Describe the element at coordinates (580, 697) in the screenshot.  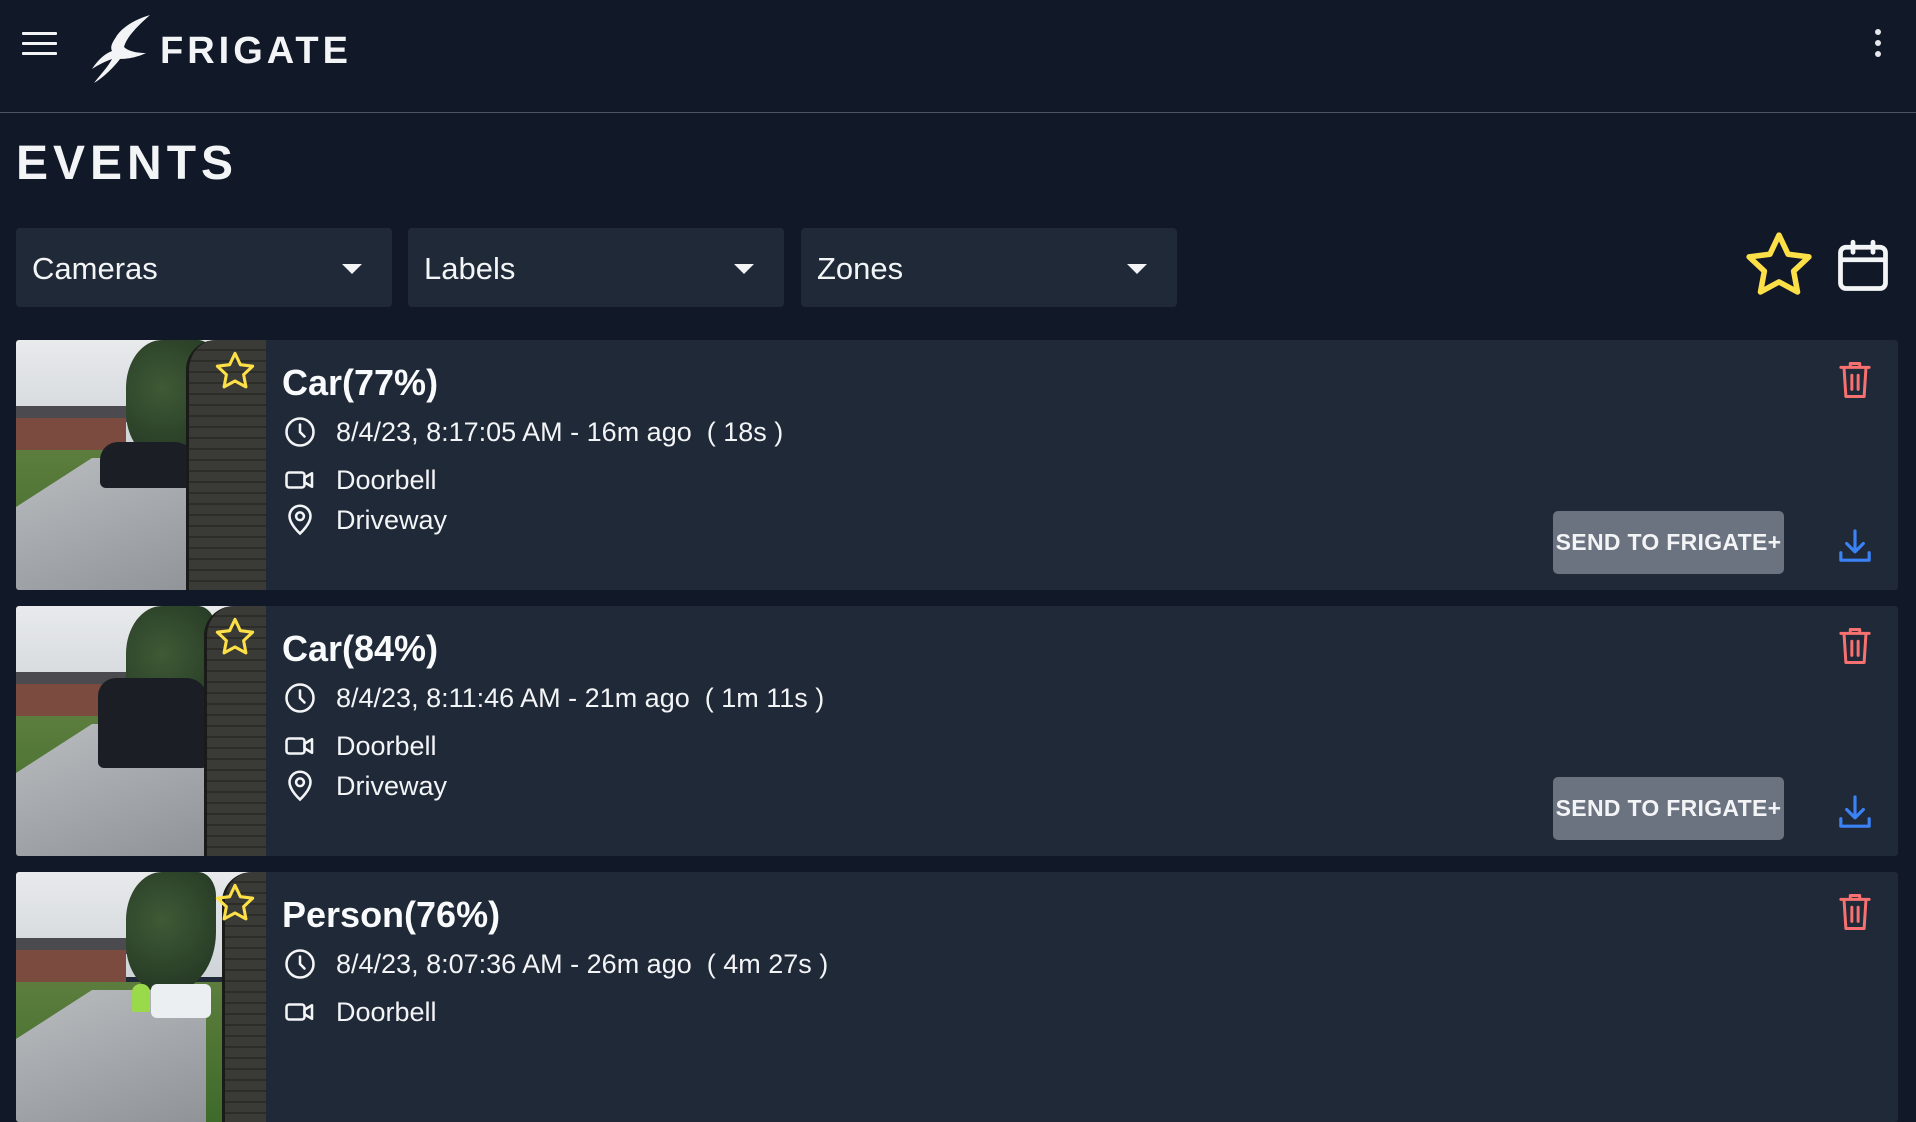
I see `event-time: 8/4/23, 8:11:46 AM - 21m ago ( 1m 11s )` at that location.